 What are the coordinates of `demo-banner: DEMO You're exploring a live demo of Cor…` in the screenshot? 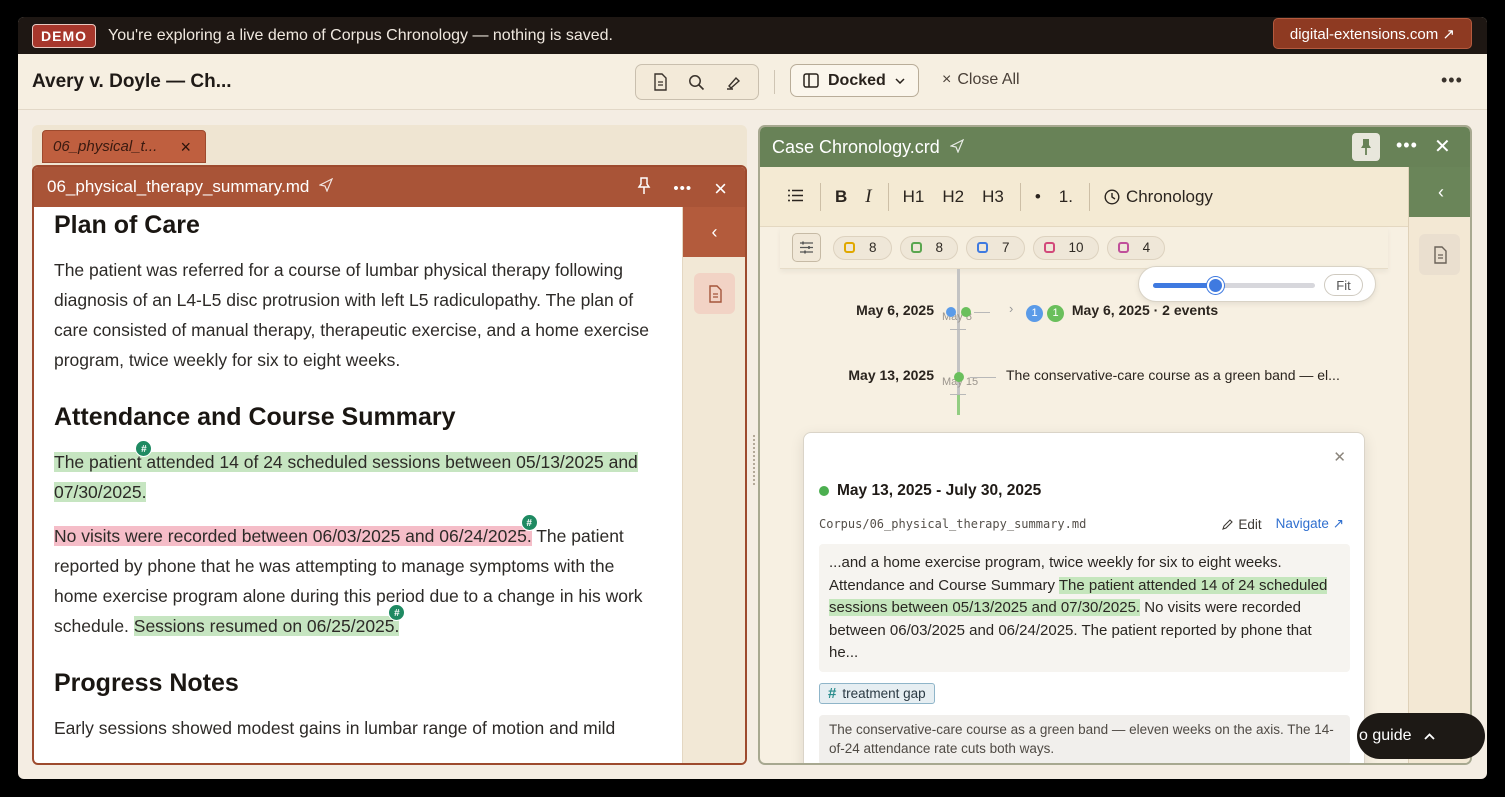 It's located at (752, 35).